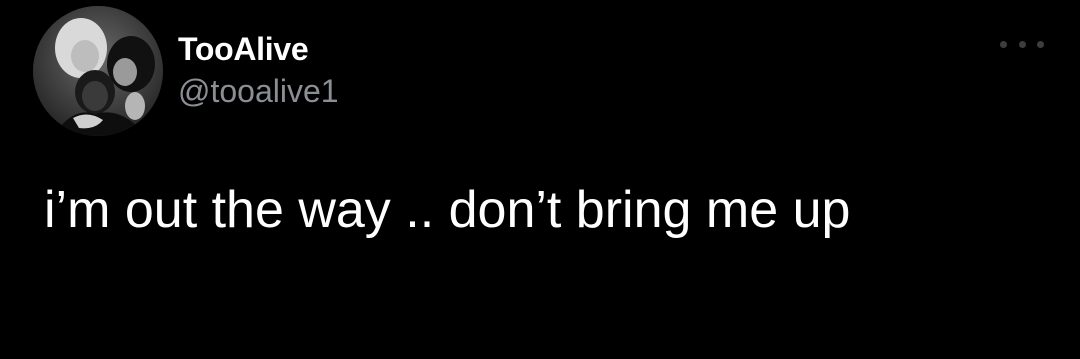  Describe the element at coordinates (258, 91) in the screenshot. I see `user-handle: @tooalive1` at that location.